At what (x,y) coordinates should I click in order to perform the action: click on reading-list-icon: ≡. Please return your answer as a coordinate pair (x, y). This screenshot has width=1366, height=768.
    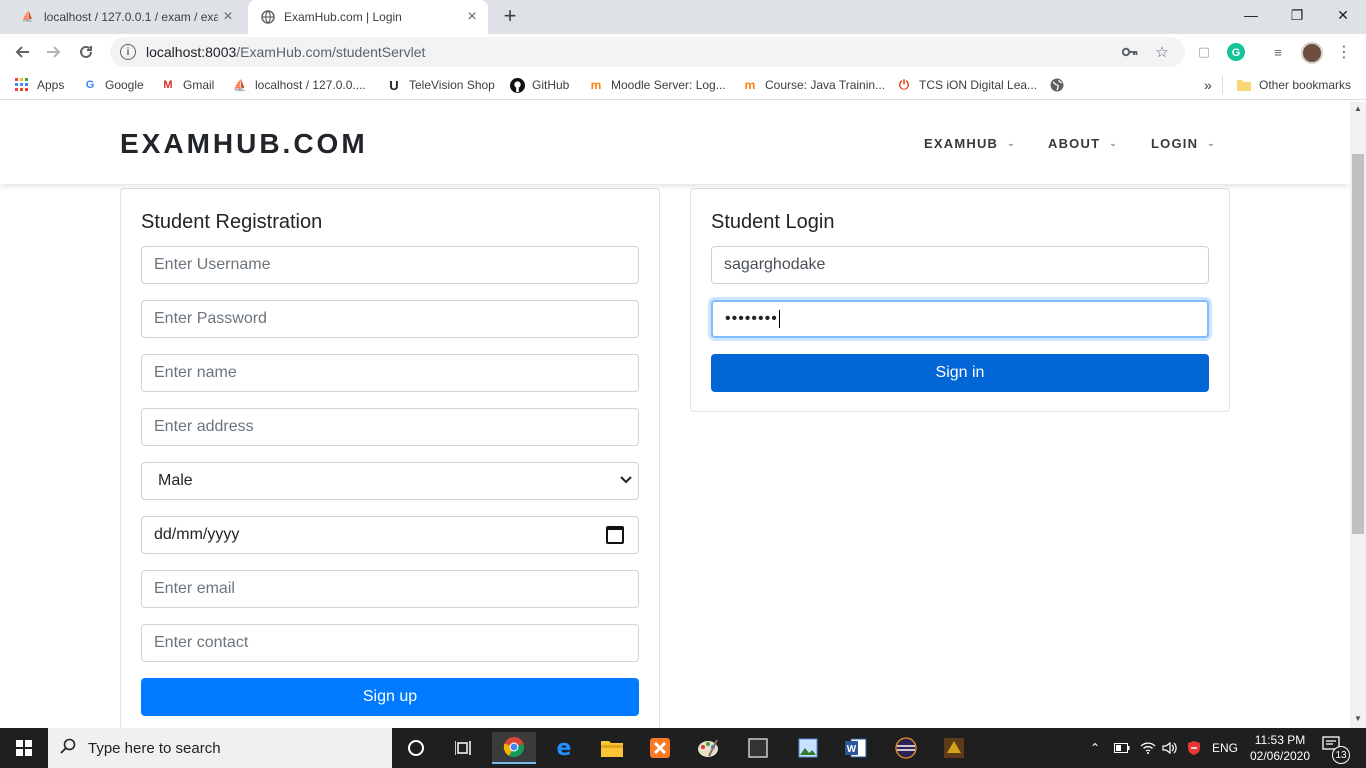
    Looking at the image, I should click on (1278, 52).